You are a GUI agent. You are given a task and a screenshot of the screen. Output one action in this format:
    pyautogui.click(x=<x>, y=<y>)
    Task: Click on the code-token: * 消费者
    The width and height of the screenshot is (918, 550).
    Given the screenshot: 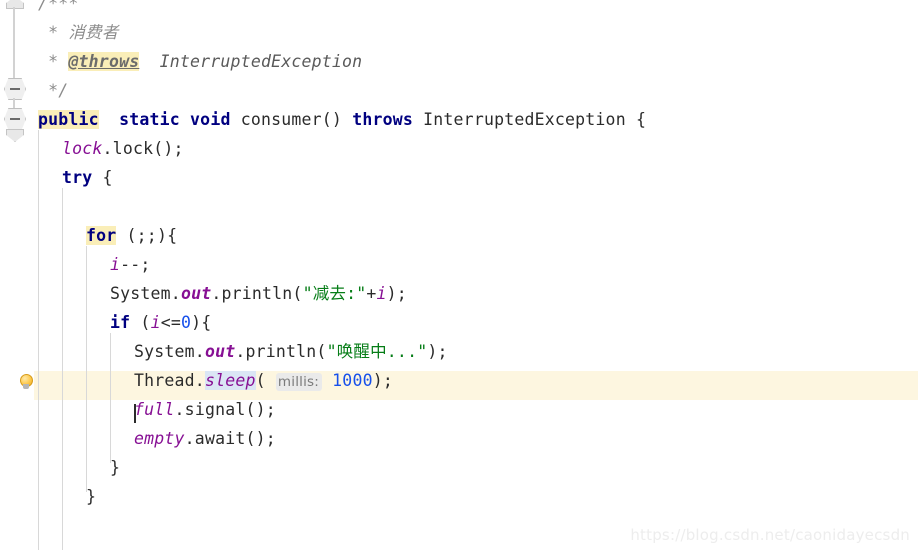 What is the action you would take?
    pyautogui.click(x=78, y=32)
    